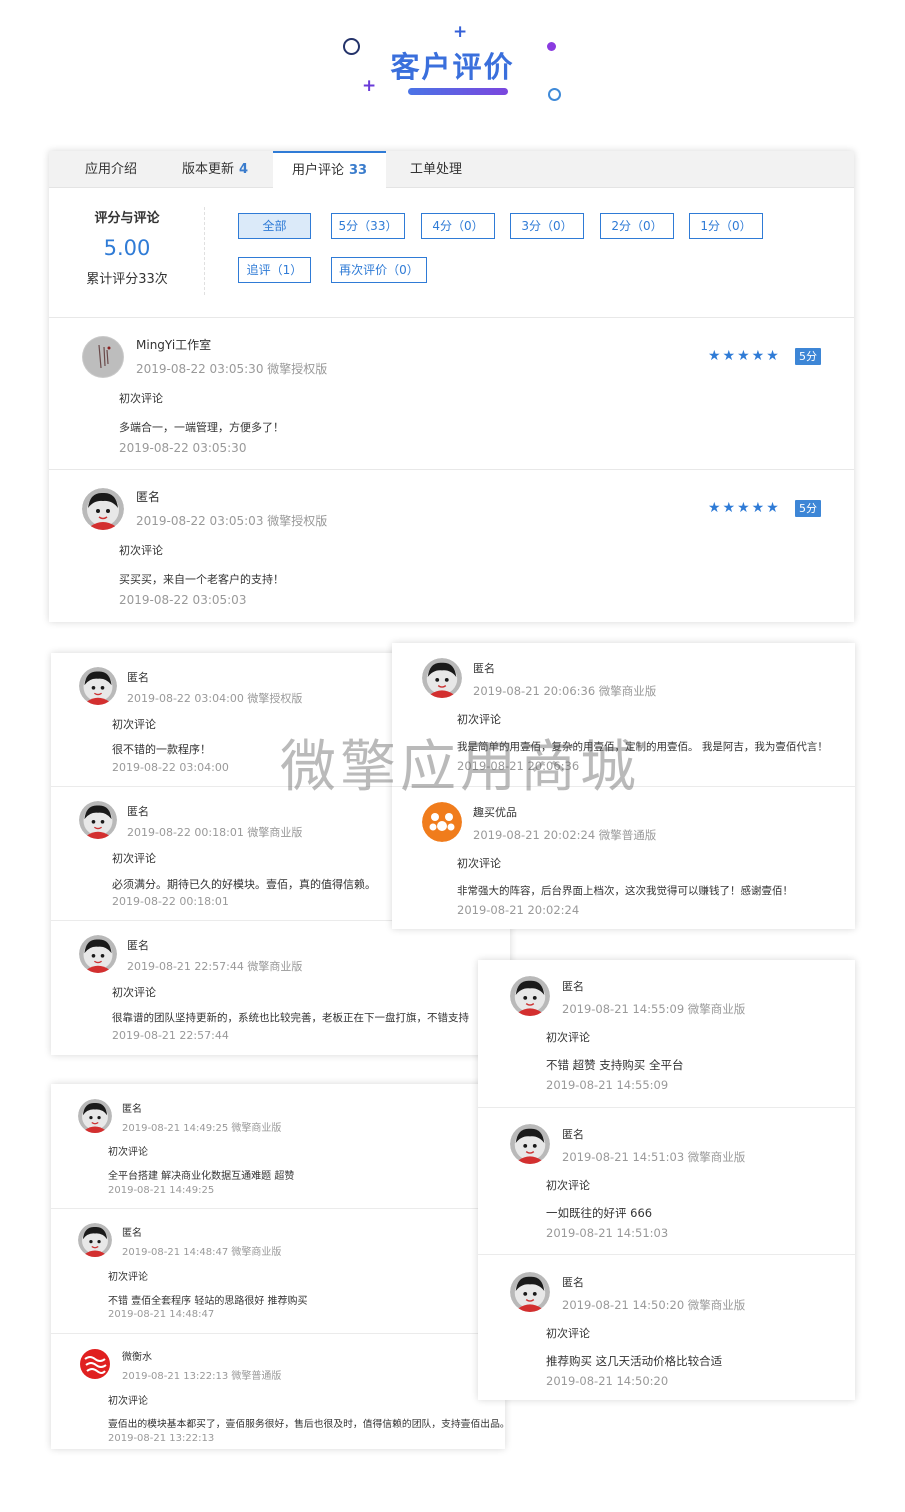 The image size is (905, 1512). What do you see at coordinates (607, 1233) in the screenshot?
I see `review-date: 2019-08-21 14:51:03` at bounding box center [607, 1233].